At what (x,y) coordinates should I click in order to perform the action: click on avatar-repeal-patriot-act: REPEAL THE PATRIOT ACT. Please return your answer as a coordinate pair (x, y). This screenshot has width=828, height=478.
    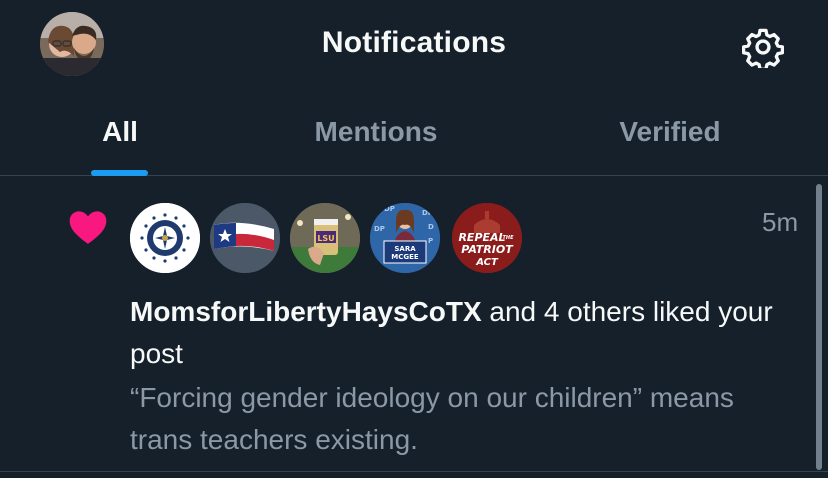
    Looking at the image, I should click on (487, 238).